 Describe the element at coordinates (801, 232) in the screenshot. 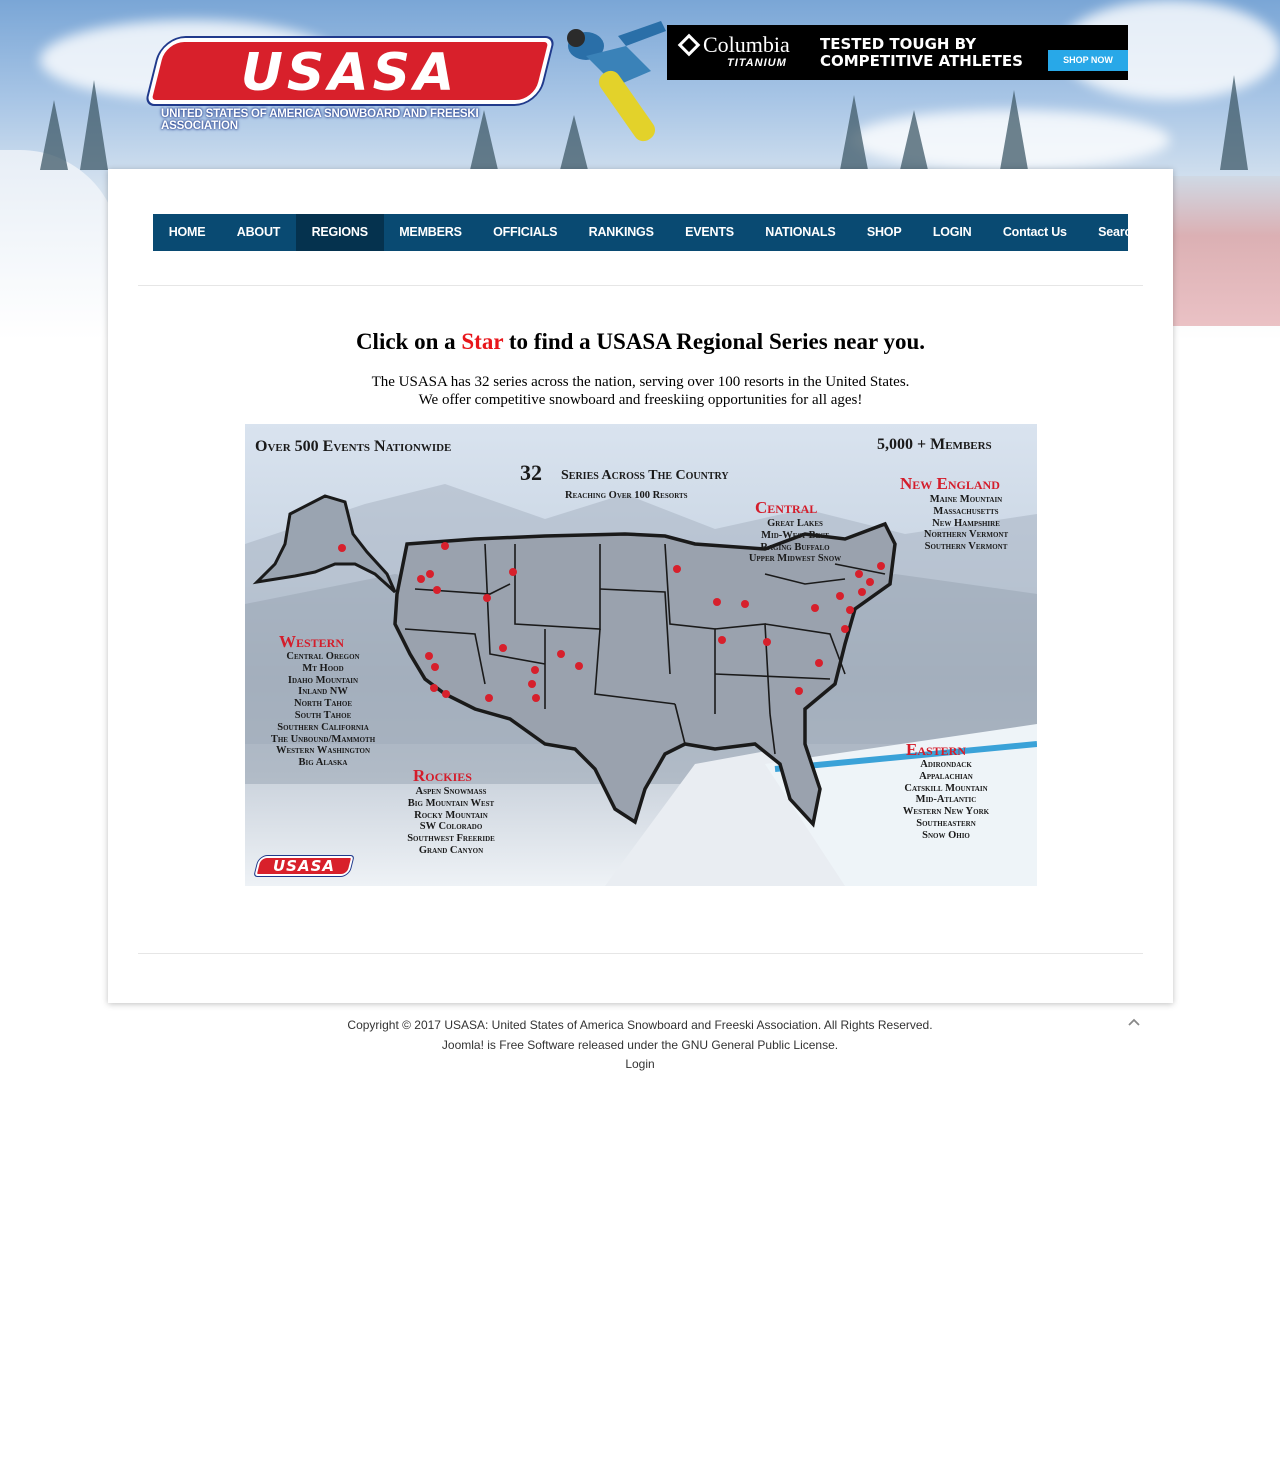

I see `nav-item-nationals: NATIONALS` at that location.